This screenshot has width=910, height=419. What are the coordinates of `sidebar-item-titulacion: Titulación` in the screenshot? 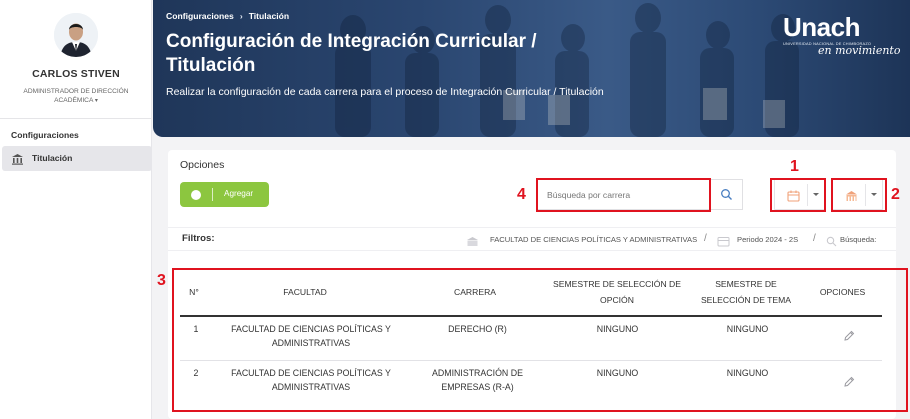 It's located at (77, 158).